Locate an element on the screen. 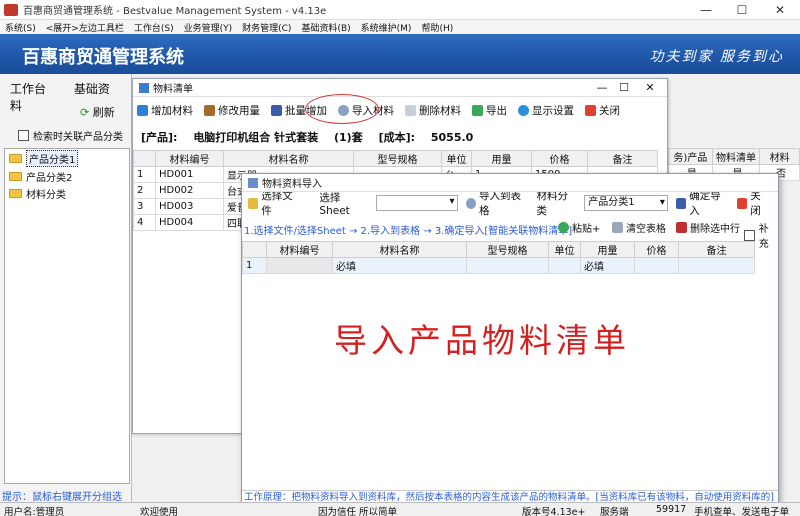 The height and width of the screenshot is (516, 800). menu-basic-data: 基础资料(B) is located at coordinates (325, 27).